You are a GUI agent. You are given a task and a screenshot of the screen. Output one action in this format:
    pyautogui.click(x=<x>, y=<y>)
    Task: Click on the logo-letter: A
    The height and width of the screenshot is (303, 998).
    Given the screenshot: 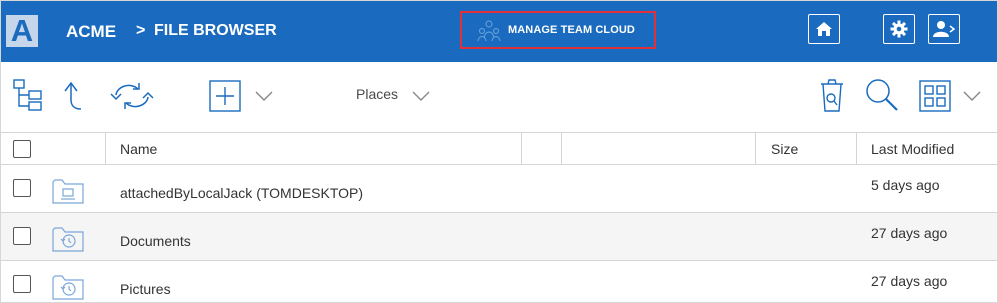 What is the action you would take?
    pyautogui.click(x=22, y=30)
    